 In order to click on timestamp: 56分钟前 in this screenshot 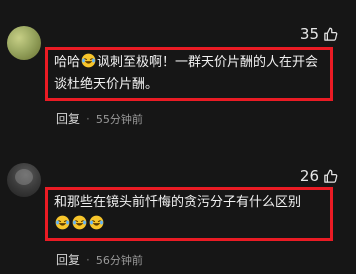, I will do `click(119, 260)`.